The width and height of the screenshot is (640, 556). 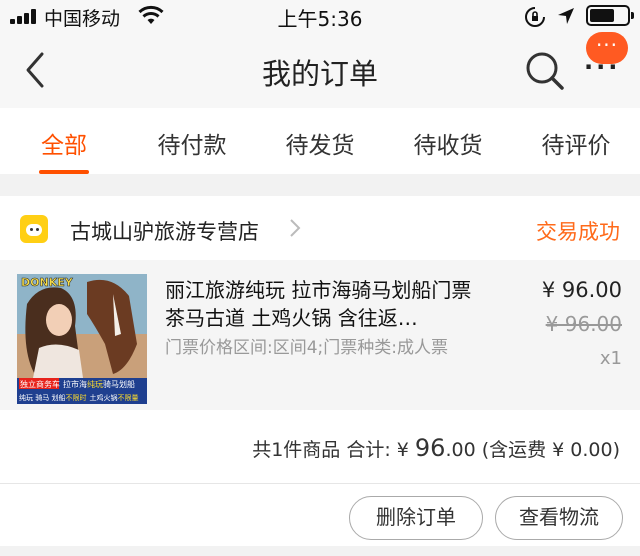 What do you see at coordinates (320, 483) in the screenshot?
I see `divider` at bounding box center [320, 483].